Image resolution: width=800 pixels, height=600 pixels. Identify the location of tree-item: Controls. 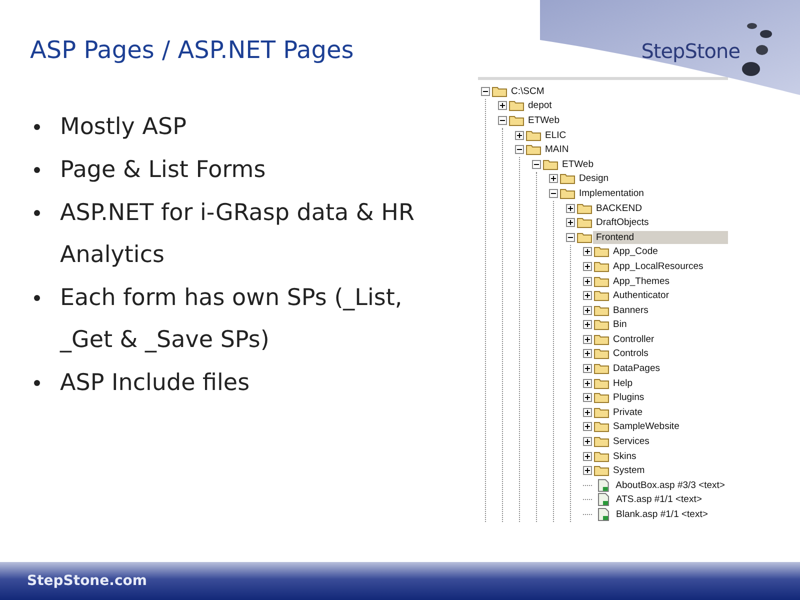
(669, 353).